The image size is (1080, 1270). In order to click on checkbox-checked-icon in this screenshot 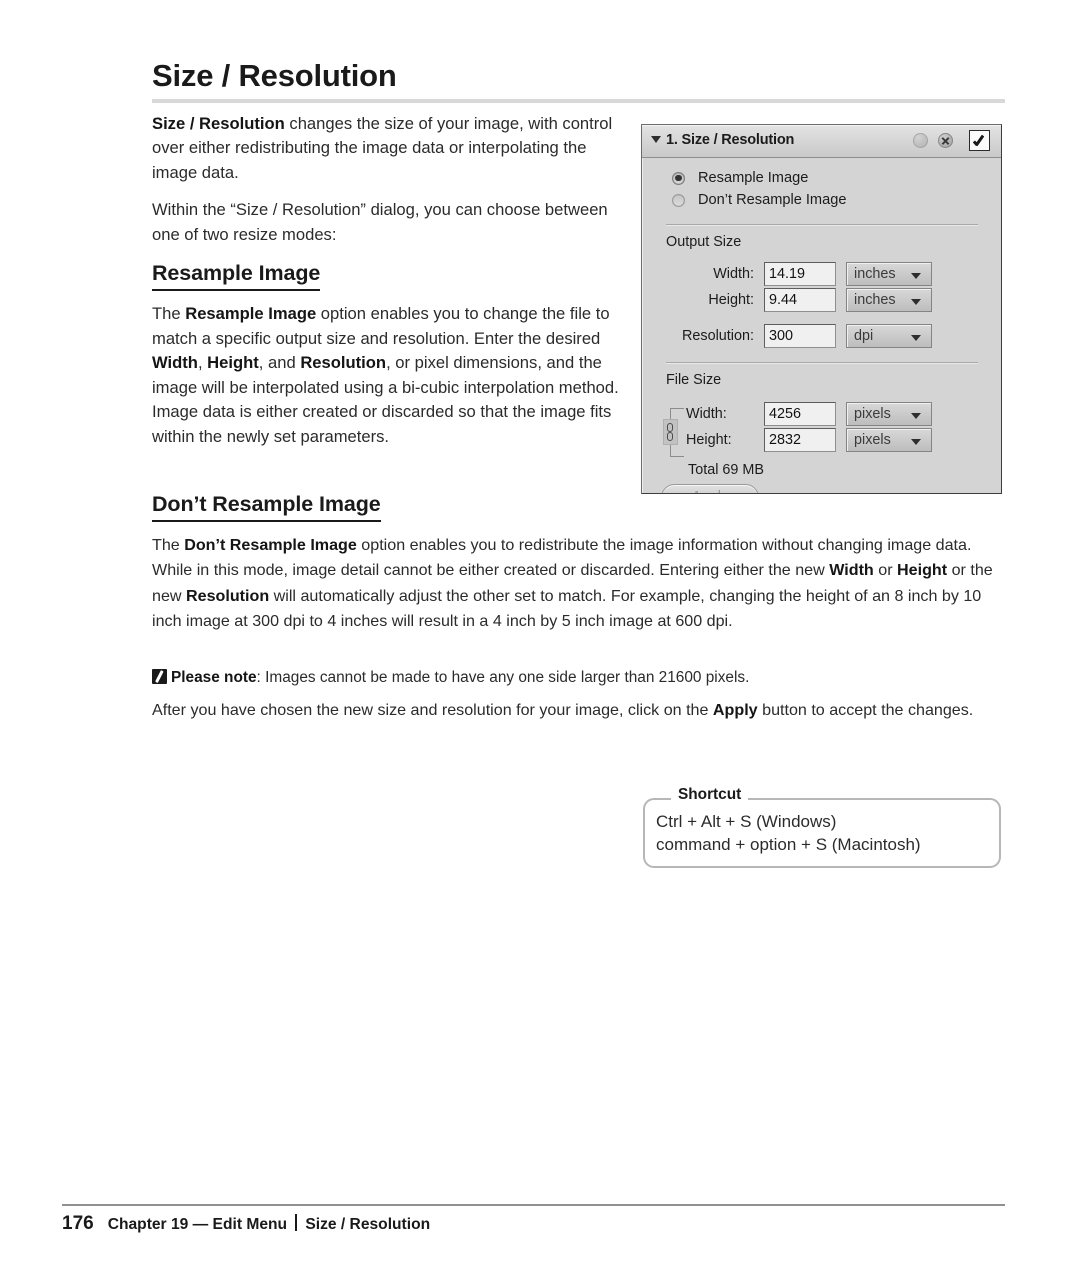, I will do `click(979, 140)`.